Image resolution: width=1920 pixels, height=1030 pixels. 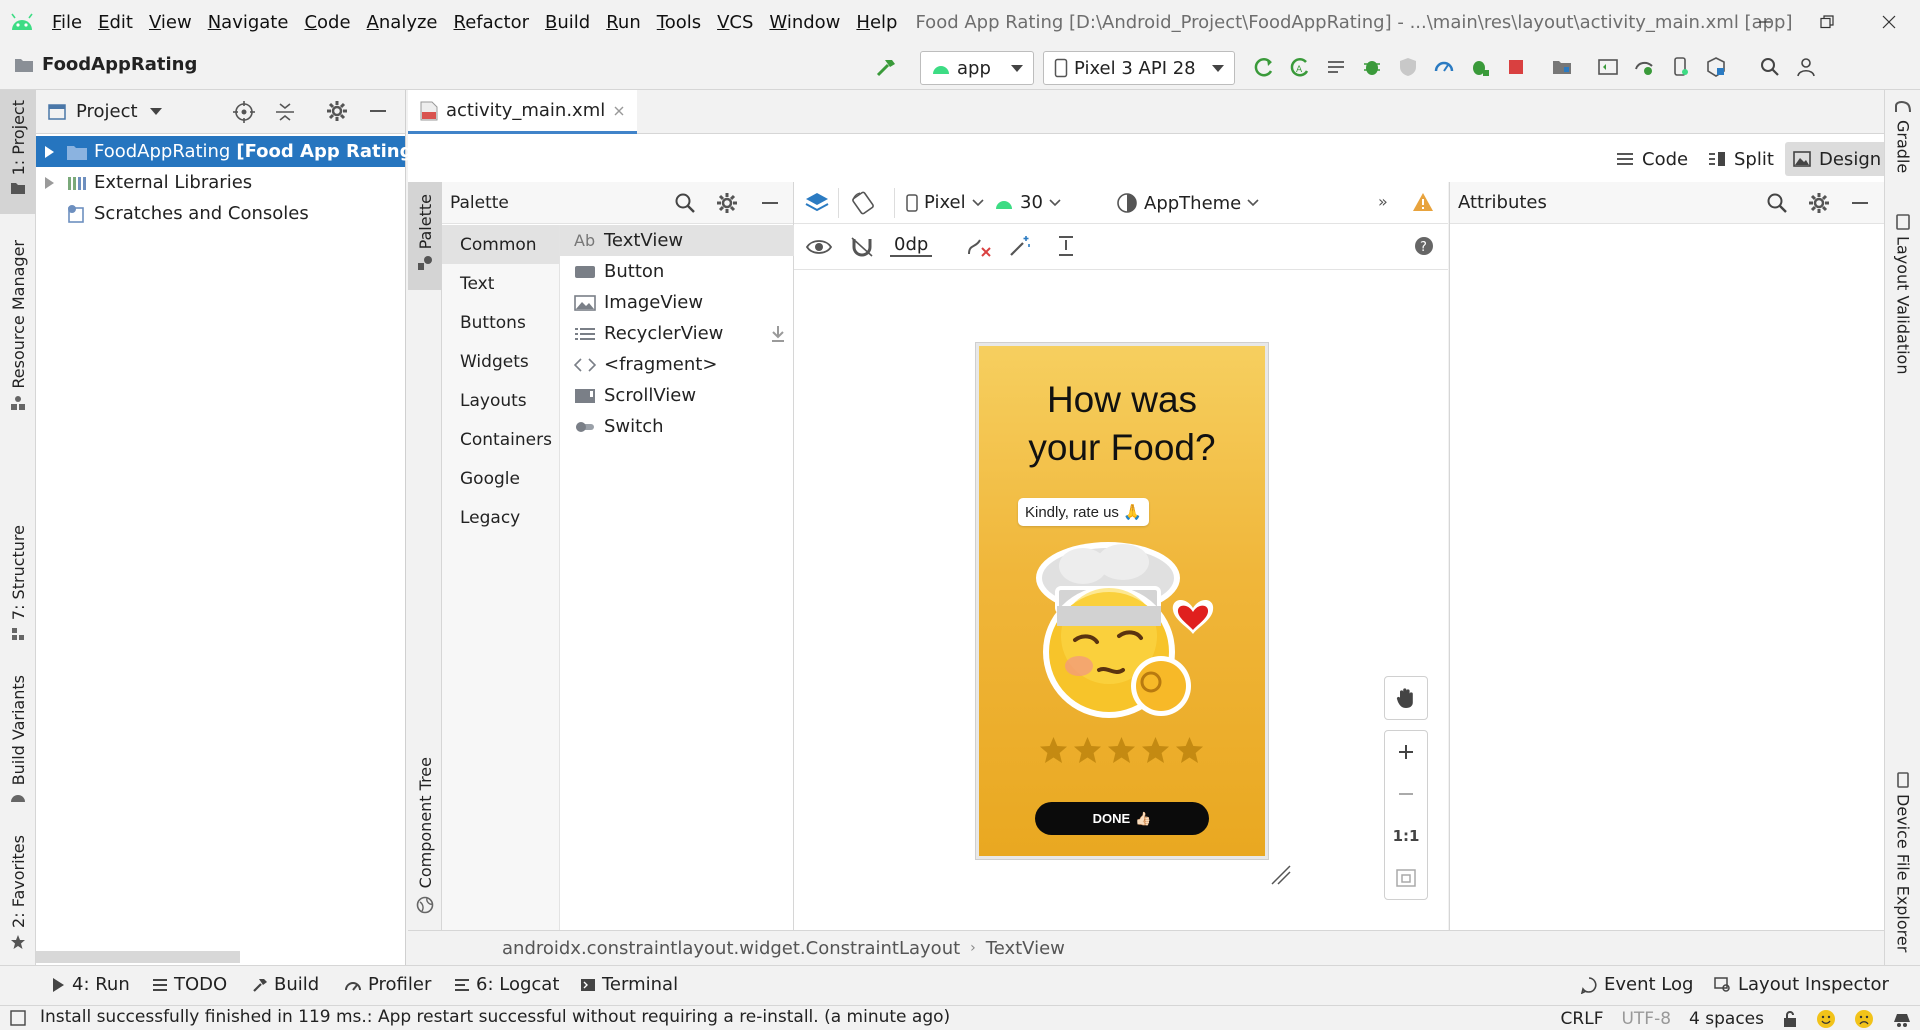 I want to click on apply-code-changes-icon: A, so click(x=1300, y=67).